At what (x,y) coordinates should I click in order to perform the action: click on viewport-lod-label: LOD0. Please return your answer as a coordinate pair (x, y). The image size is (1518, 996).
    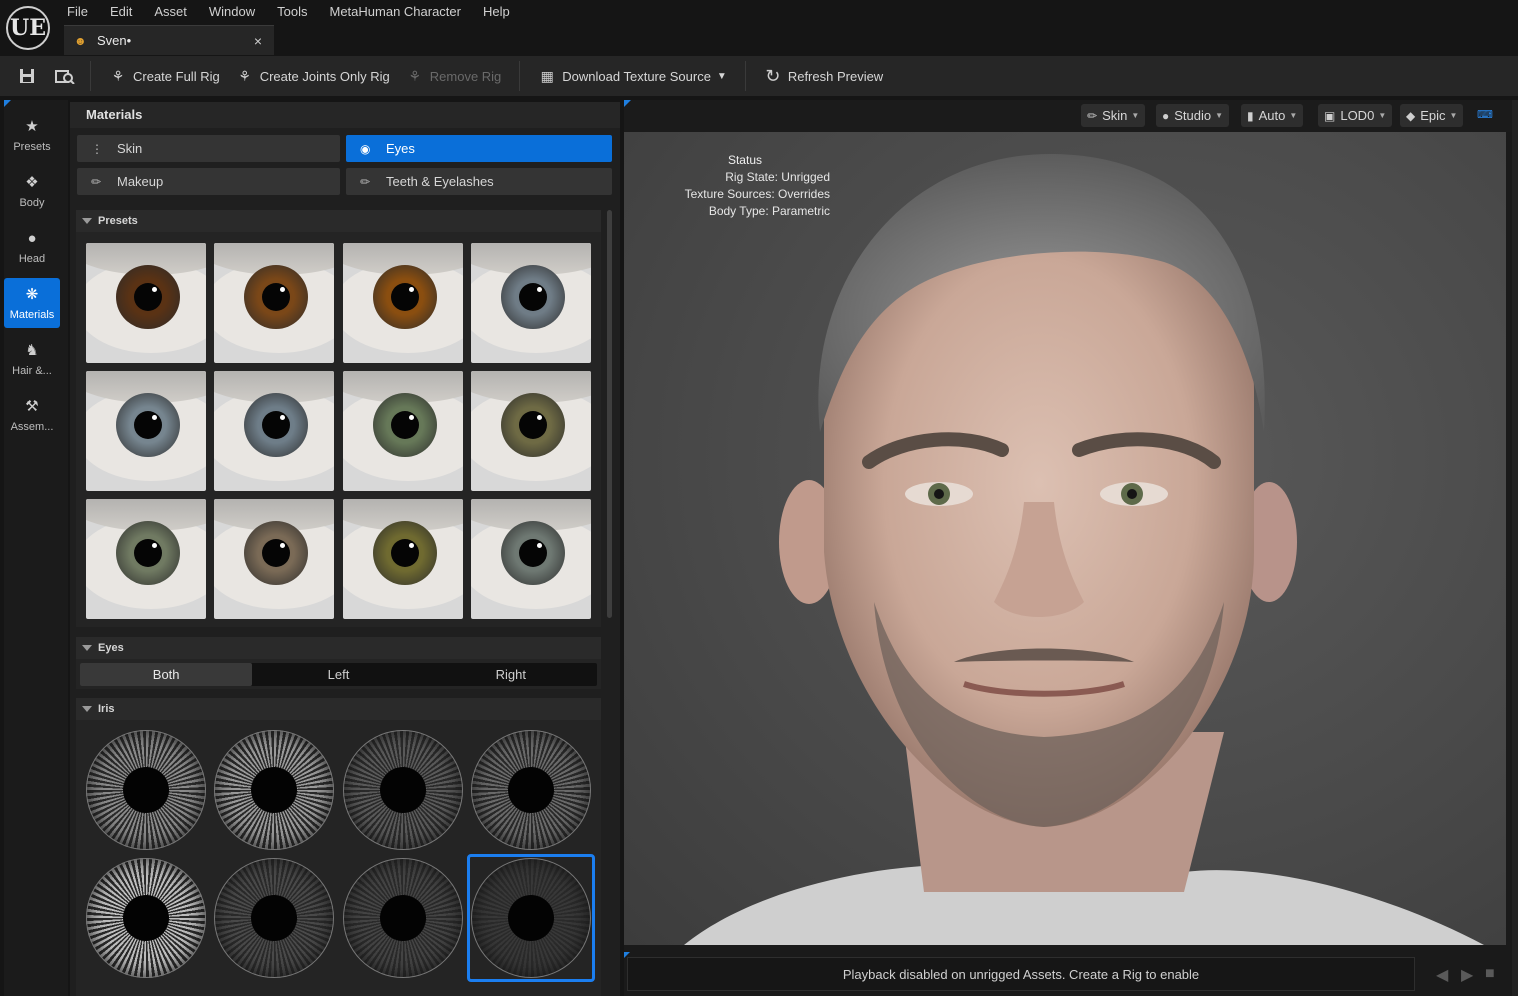
    Looking at the image, I should click on (1357, 115).